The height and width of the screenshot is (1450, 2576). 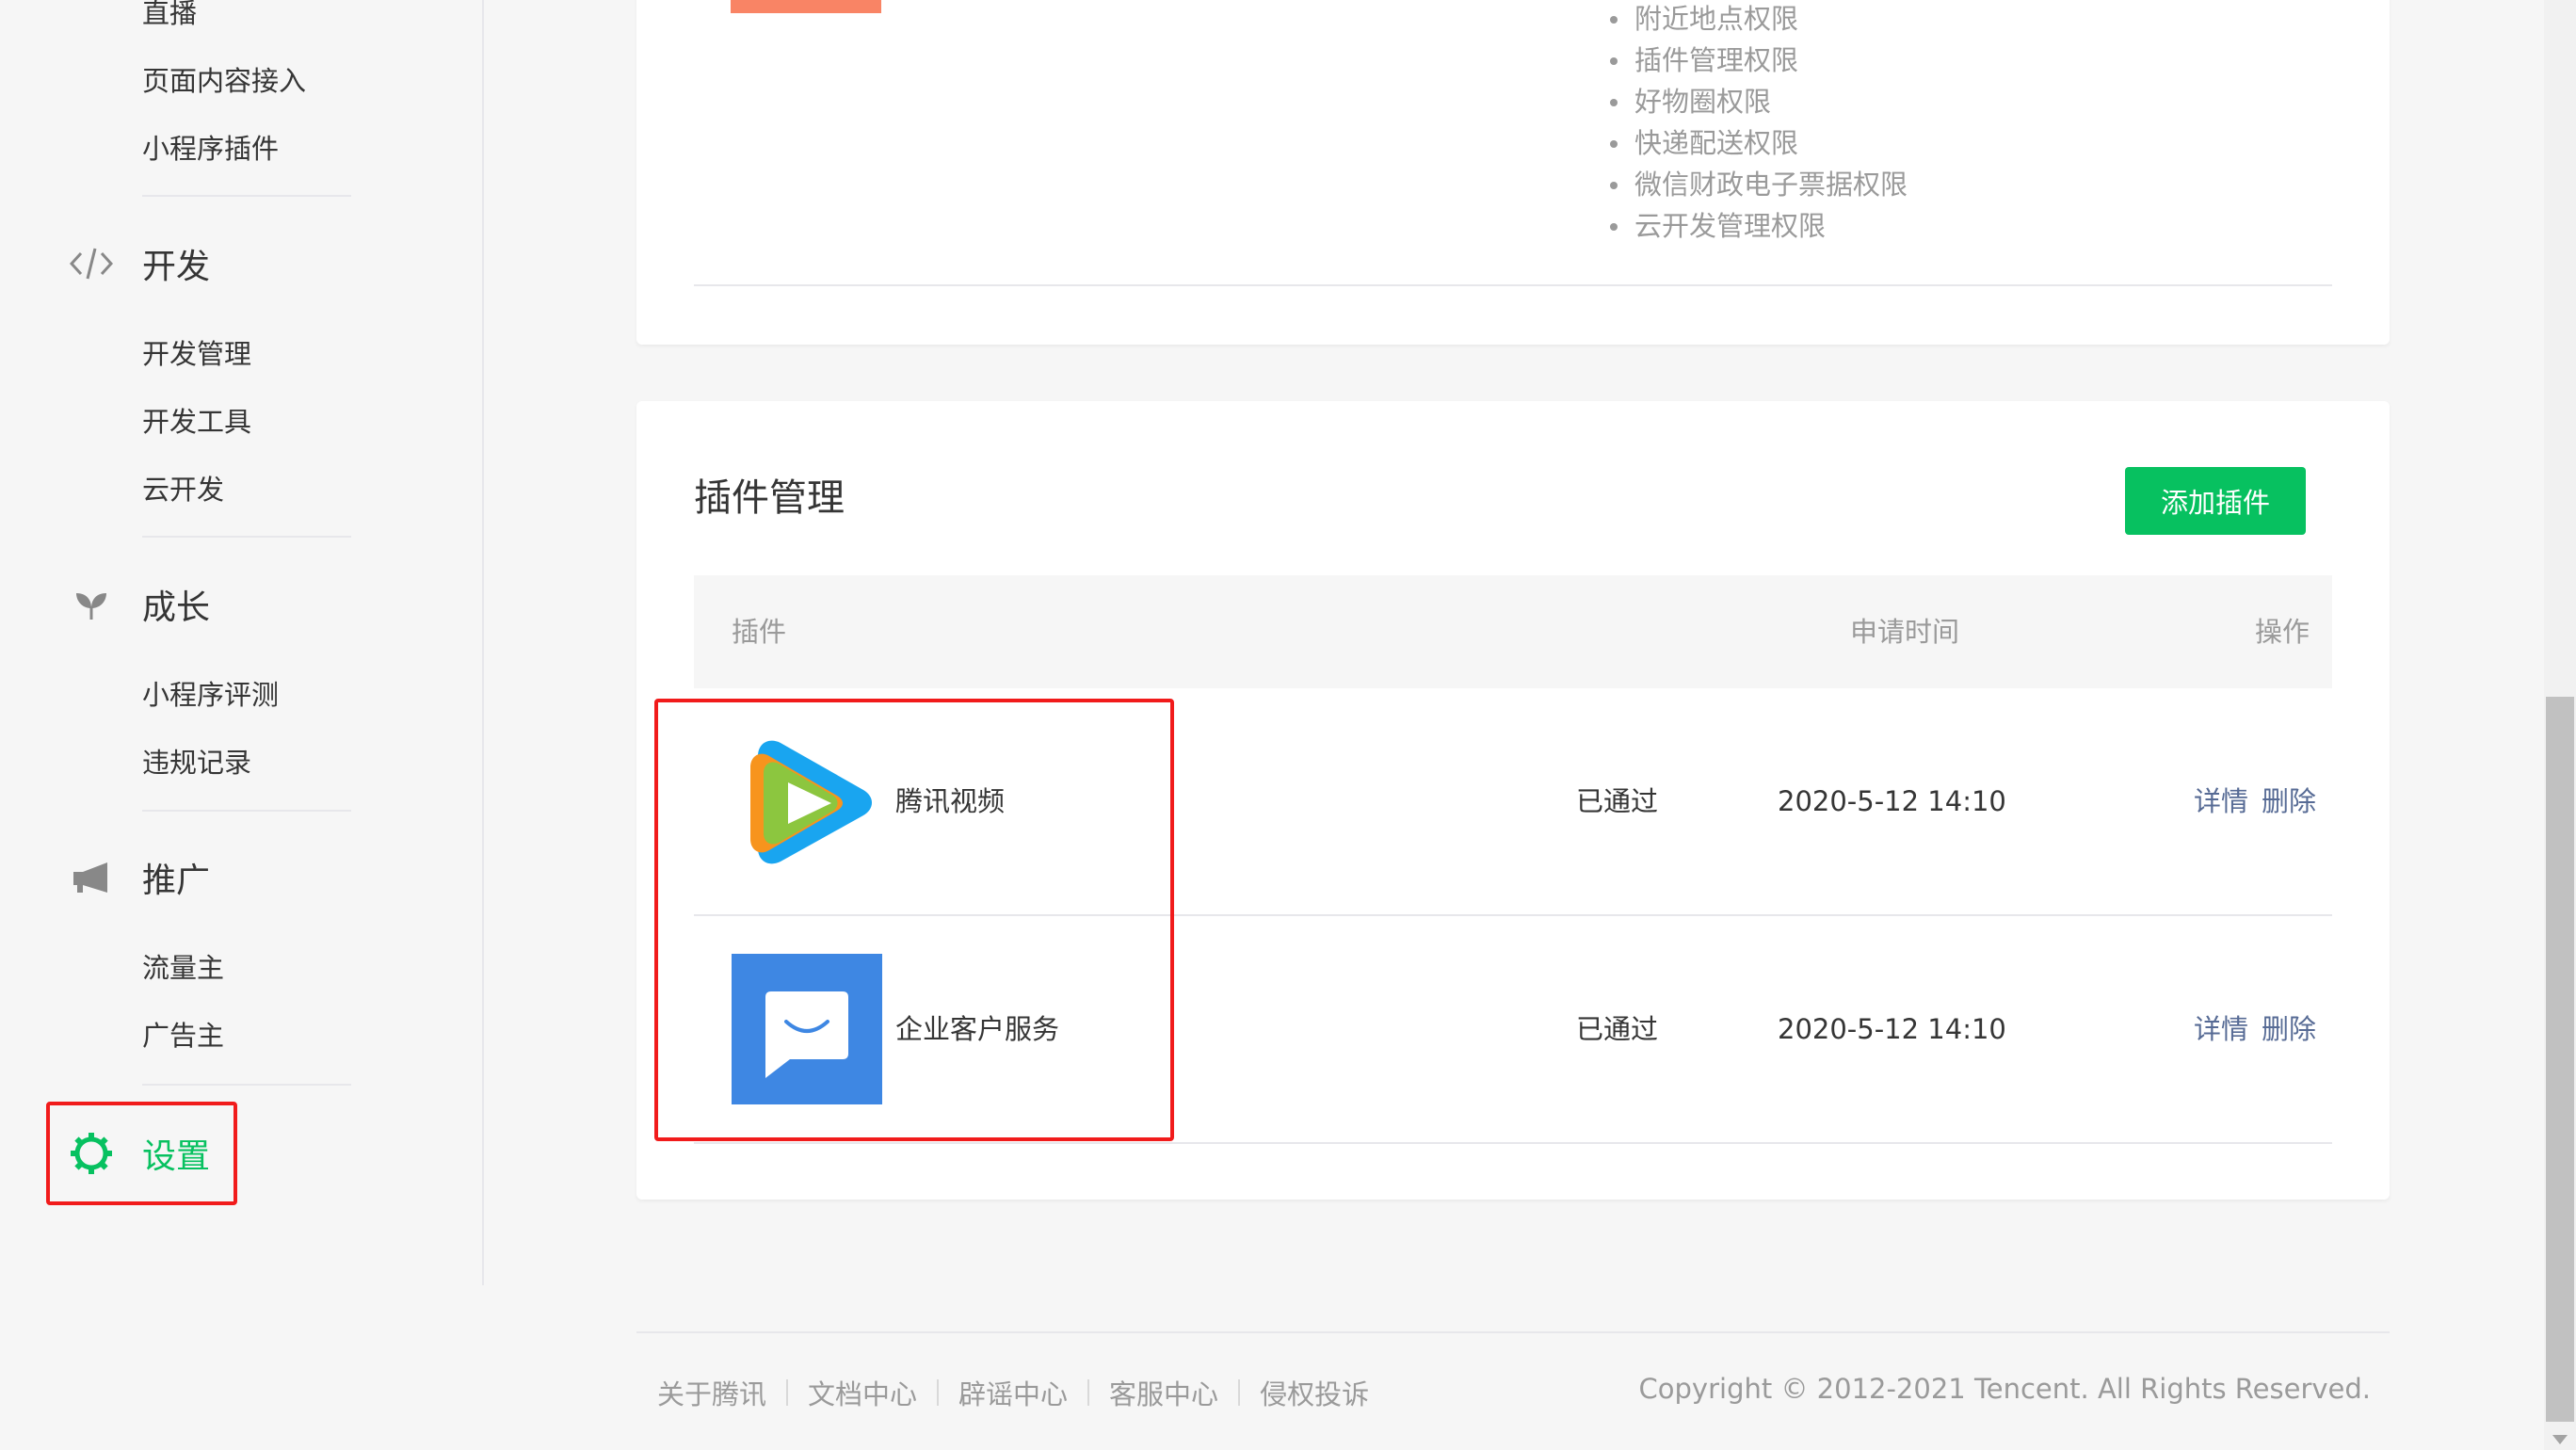 I want to click on annotation-highlight-plugins, so click(x=914, y=920).